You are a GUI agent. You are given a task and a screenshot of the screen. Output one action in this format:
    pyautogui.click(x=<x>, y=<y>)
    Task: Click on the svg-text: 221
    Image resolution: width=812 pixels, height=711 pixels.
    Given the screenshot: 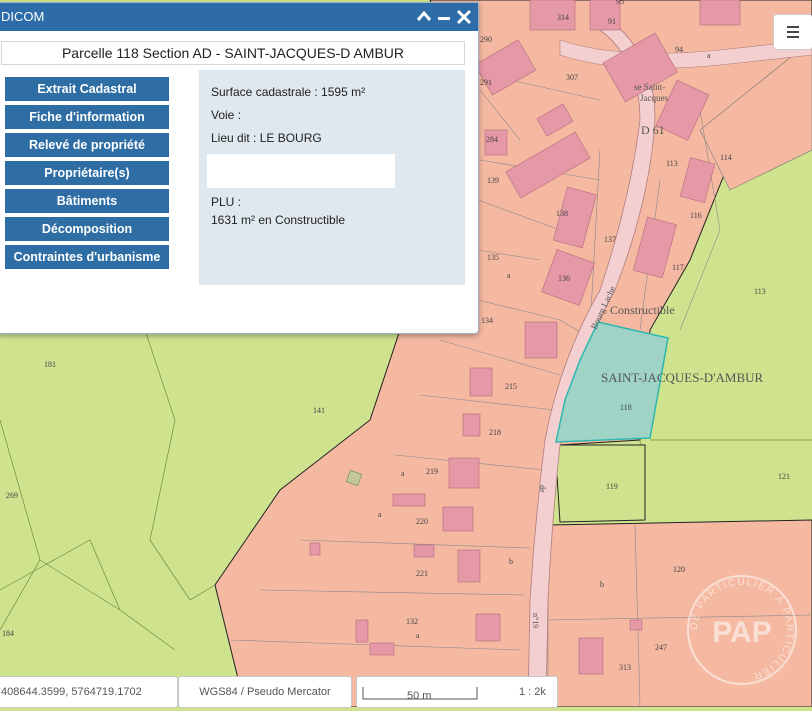 What is the action you would take?
    pyautogui.click(x=422, y=573)
    